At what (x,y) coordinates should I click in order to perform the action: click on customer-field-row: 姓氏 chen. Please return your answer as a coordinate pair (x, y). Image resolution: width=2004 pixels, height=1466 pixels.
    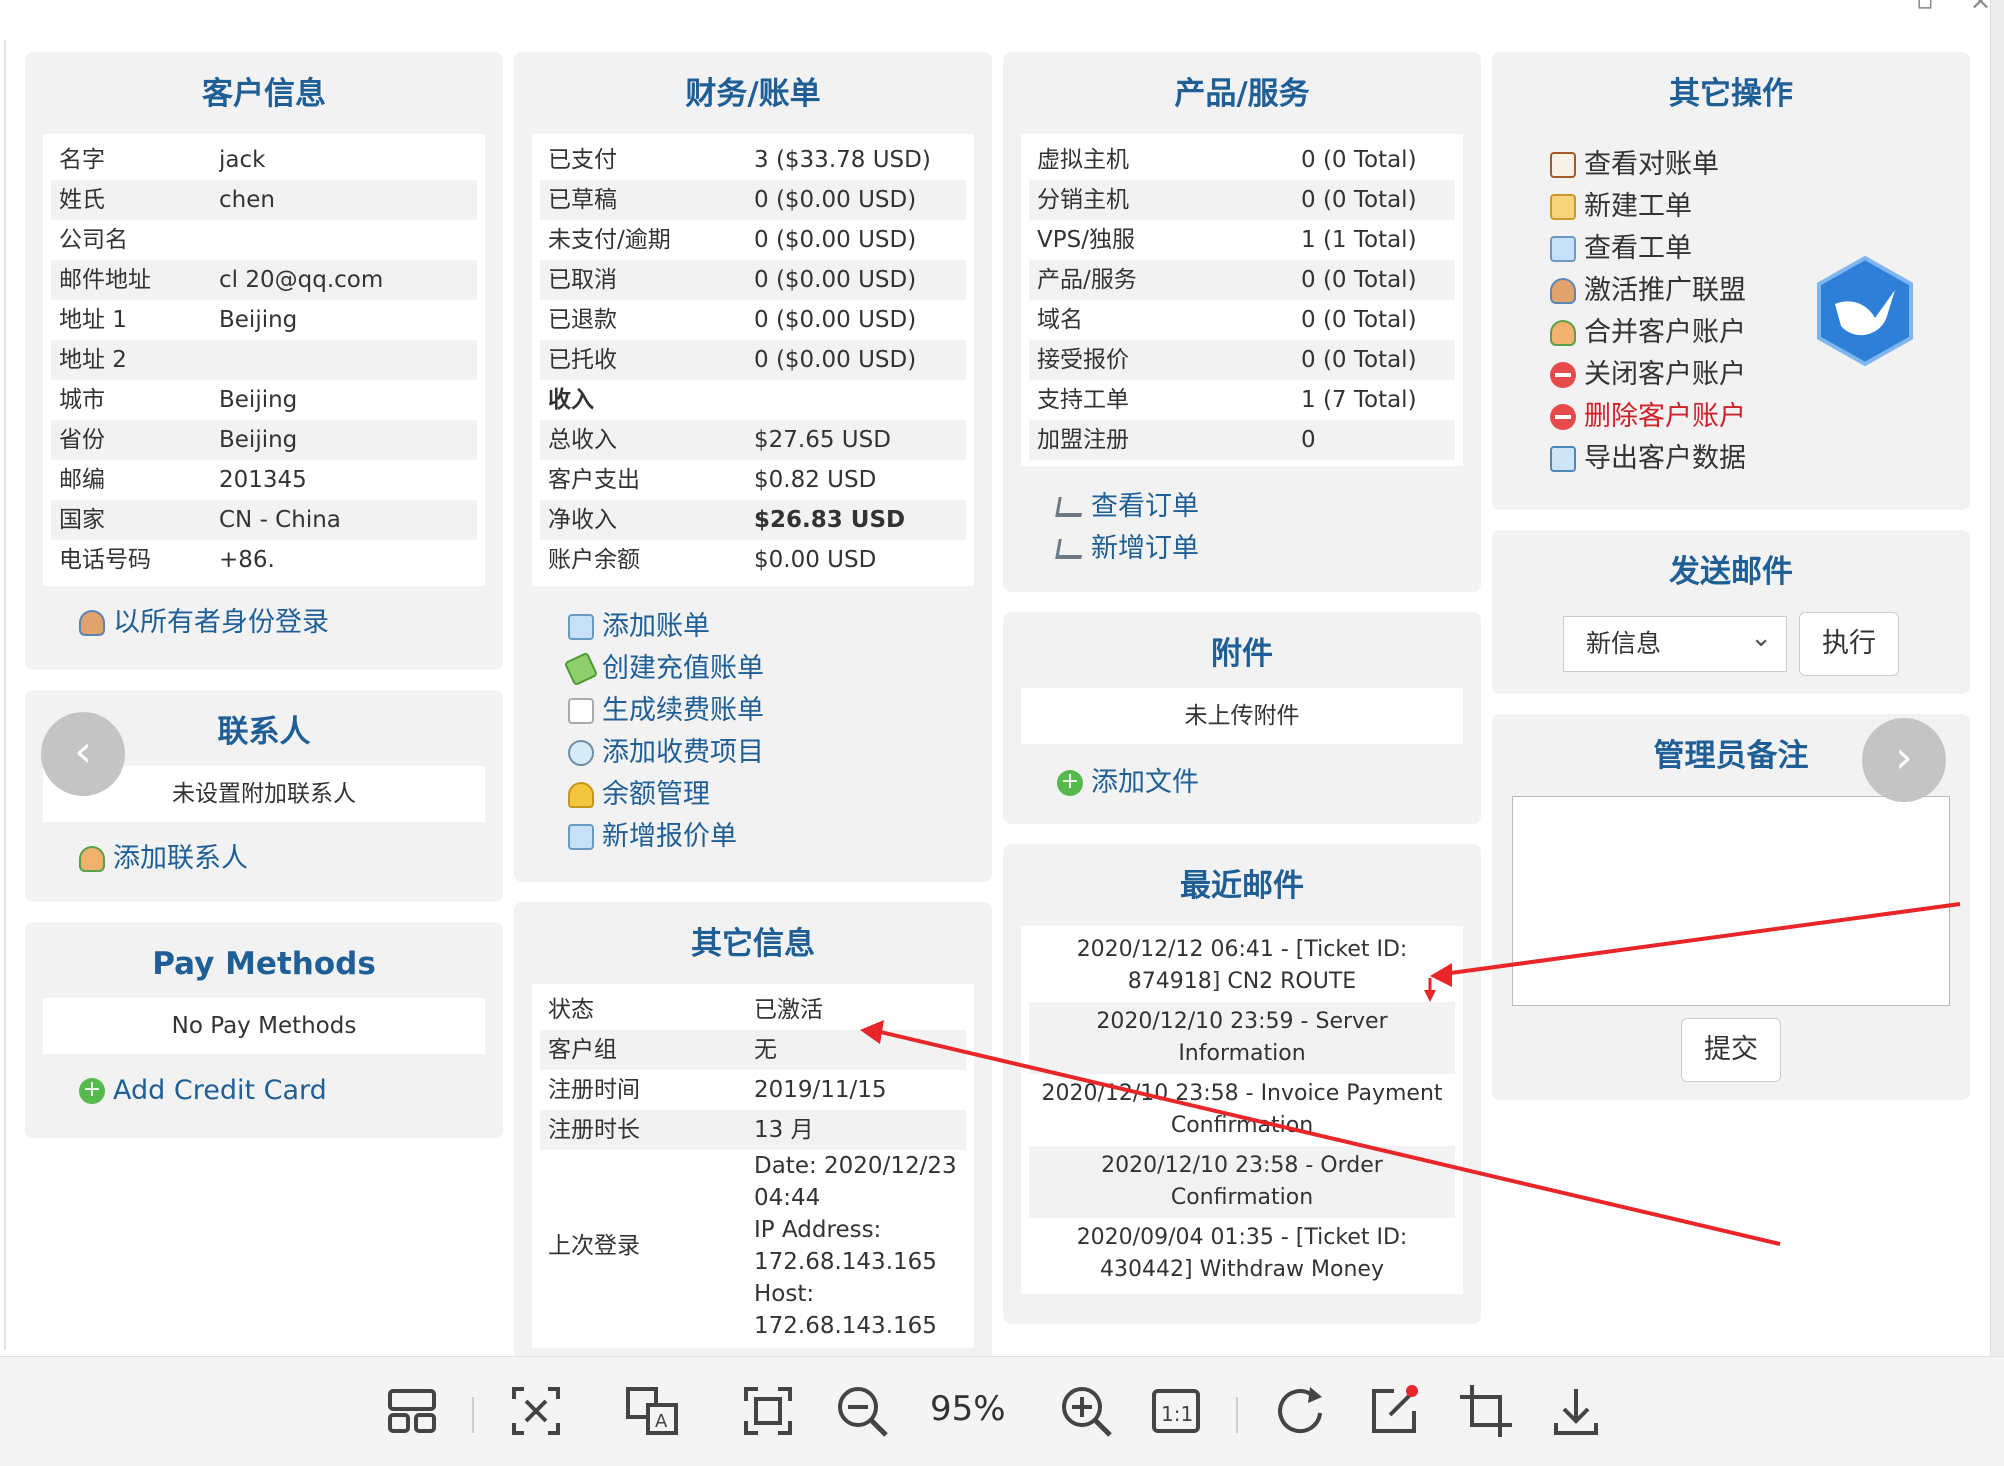
    Looking at the image, I should click on (264, 200).